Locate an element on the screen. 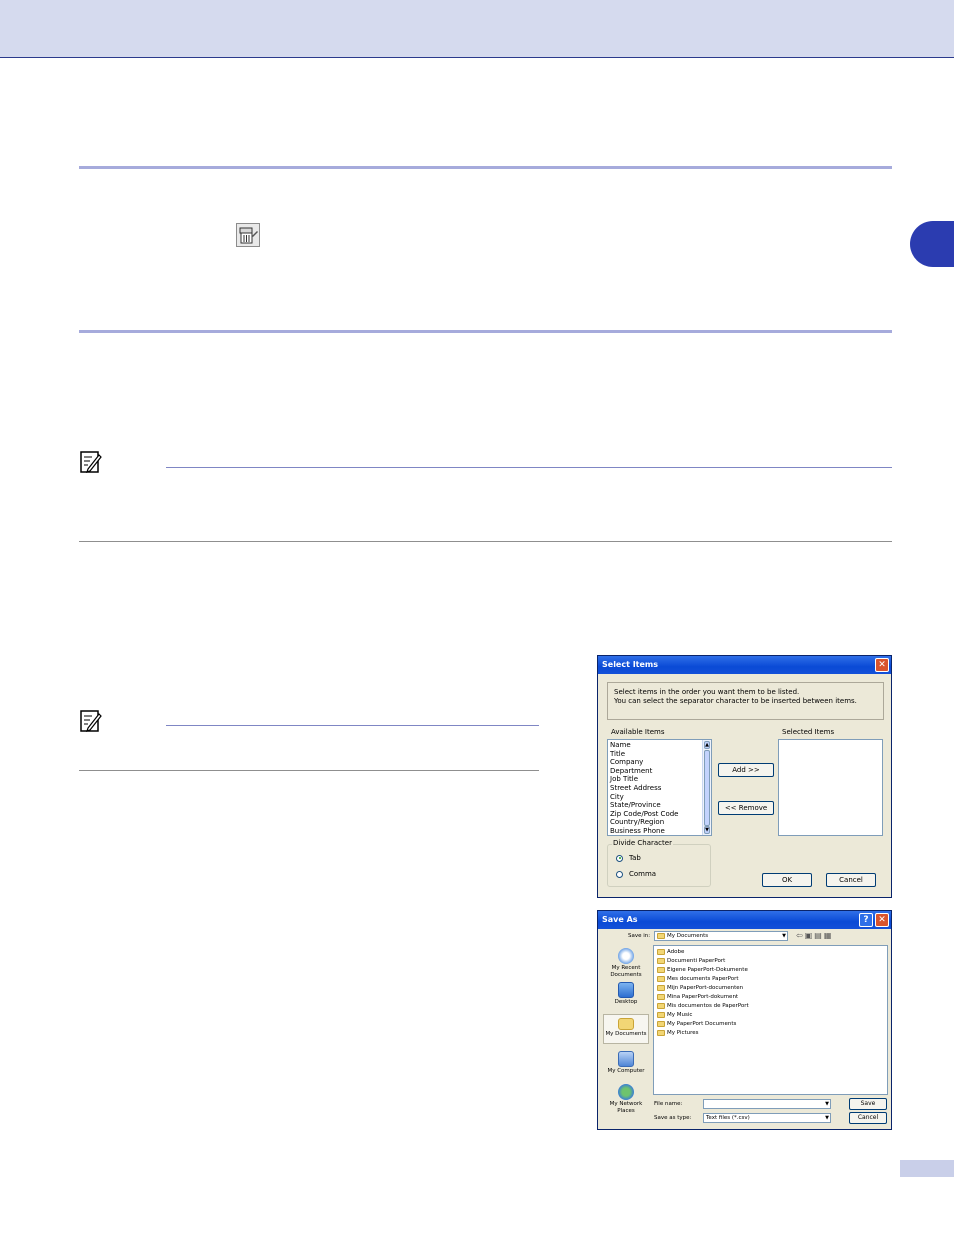 The image size is (954, 1235). radio-tab: Tab is located at coordinates (628, 858).